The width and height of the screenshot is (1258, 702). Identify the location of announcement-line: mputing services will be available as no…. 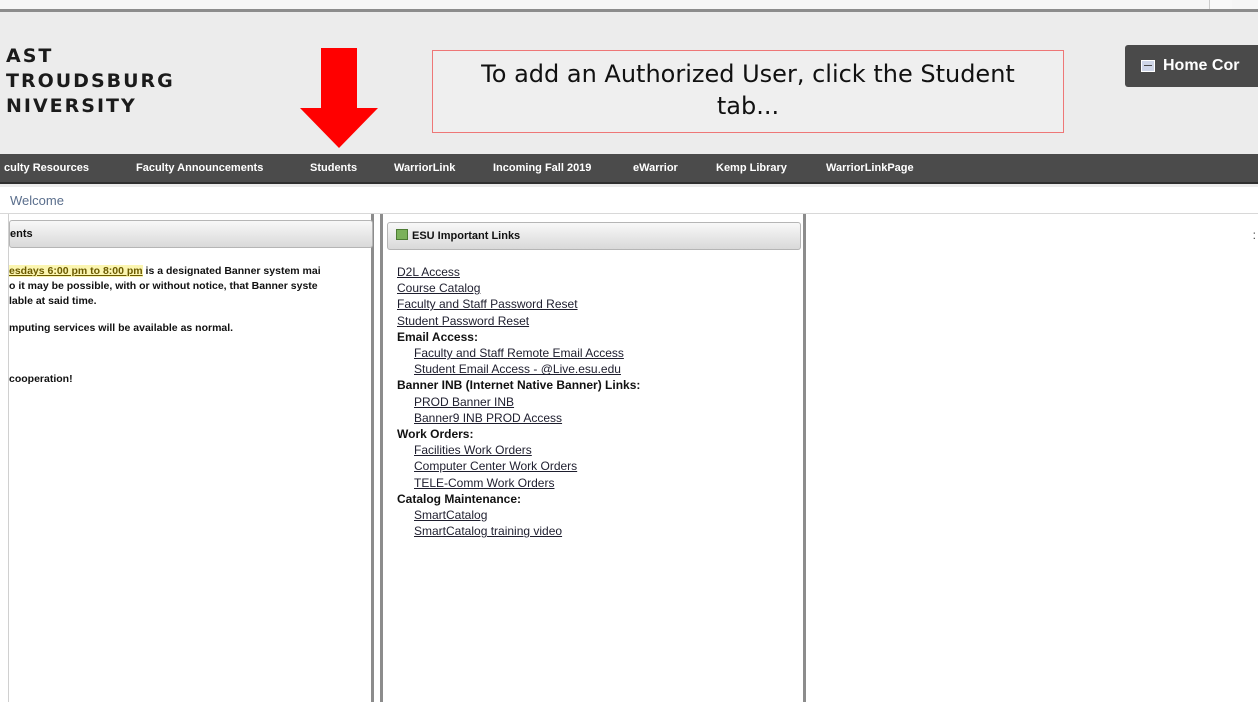
(121, 328).